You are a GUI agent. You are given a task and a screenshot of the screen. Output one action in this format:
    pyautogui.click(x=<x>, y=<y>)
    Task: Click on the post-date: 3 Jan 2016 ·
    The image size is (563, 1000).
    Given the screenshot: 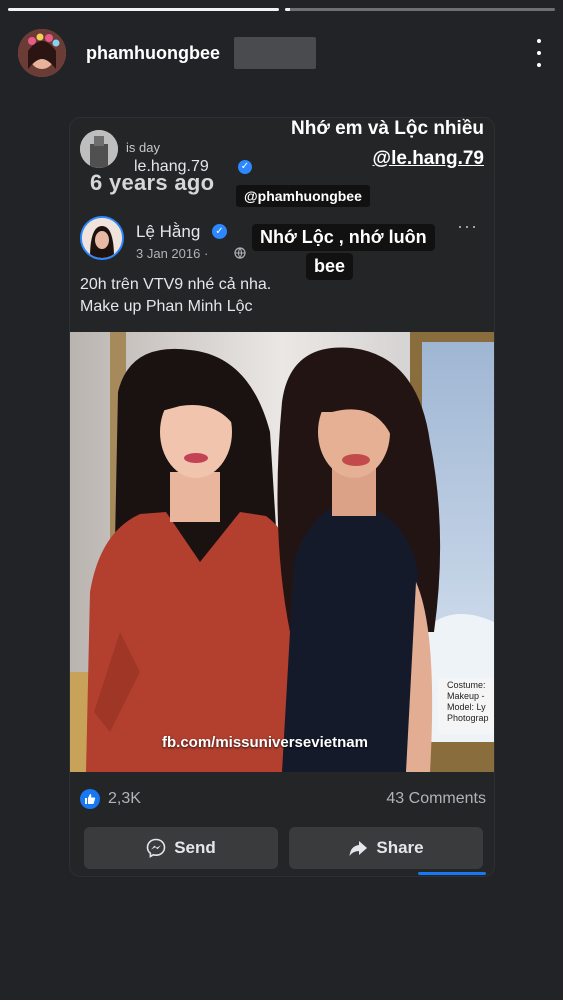 What is the action you would take?
    pyautogui.click(x=172, y=253)
    